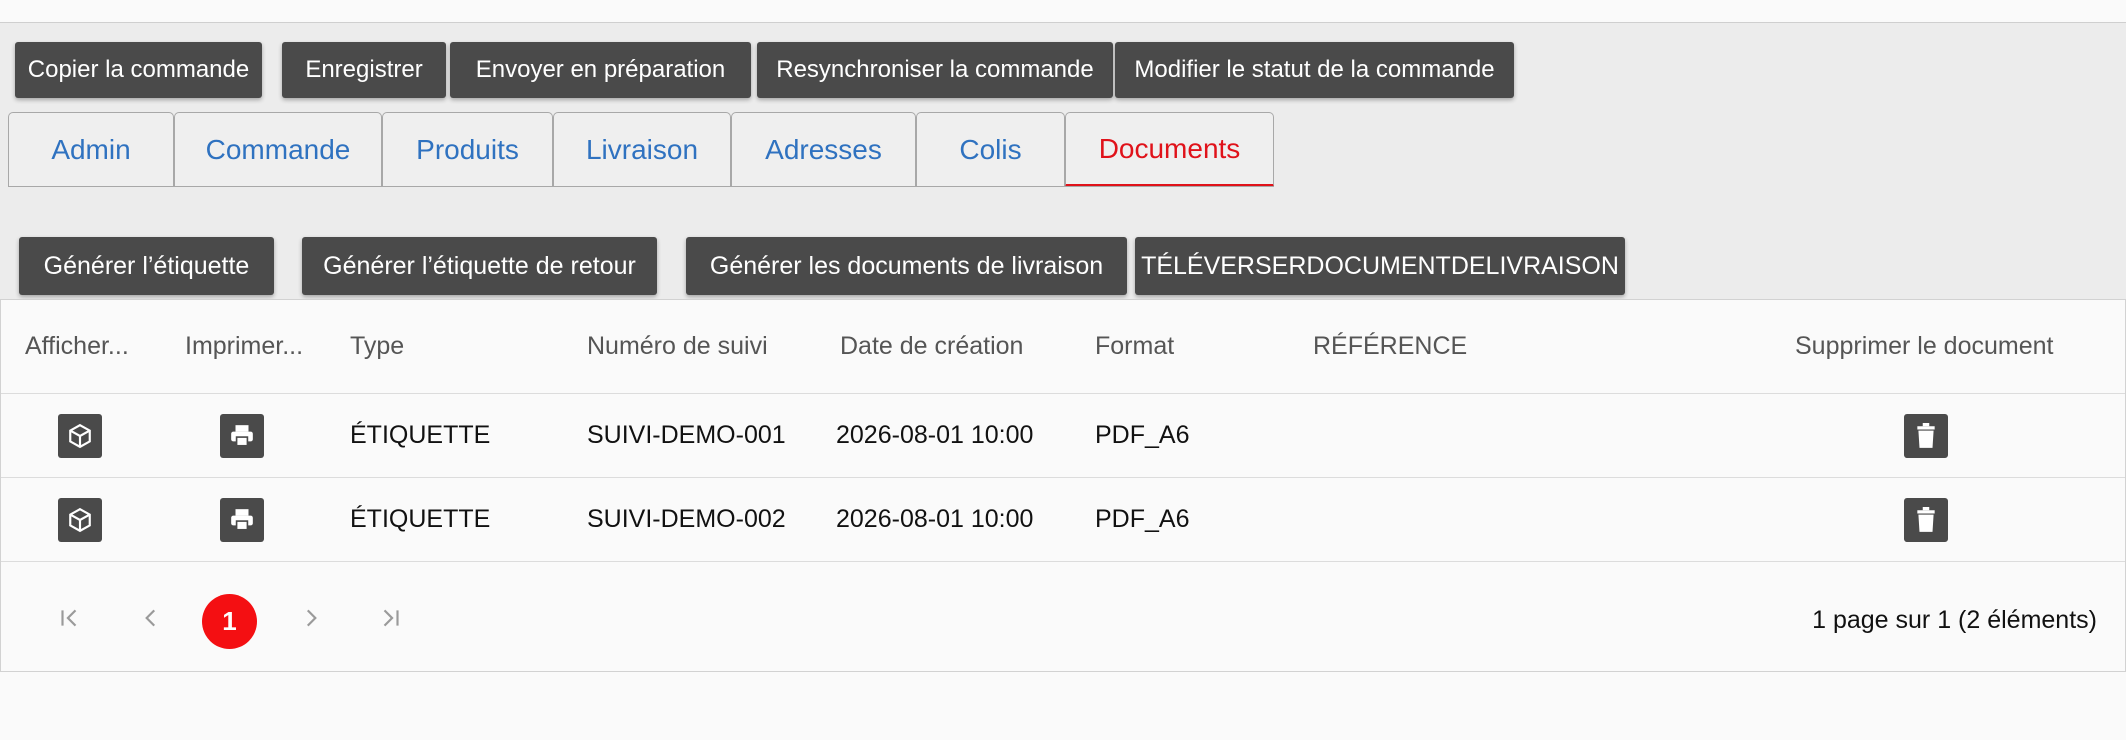 The image size is (2126, 740). Describe the element at coordinates (278, 149) in the screenshot. I see `tab-commande: Commande` at that location.